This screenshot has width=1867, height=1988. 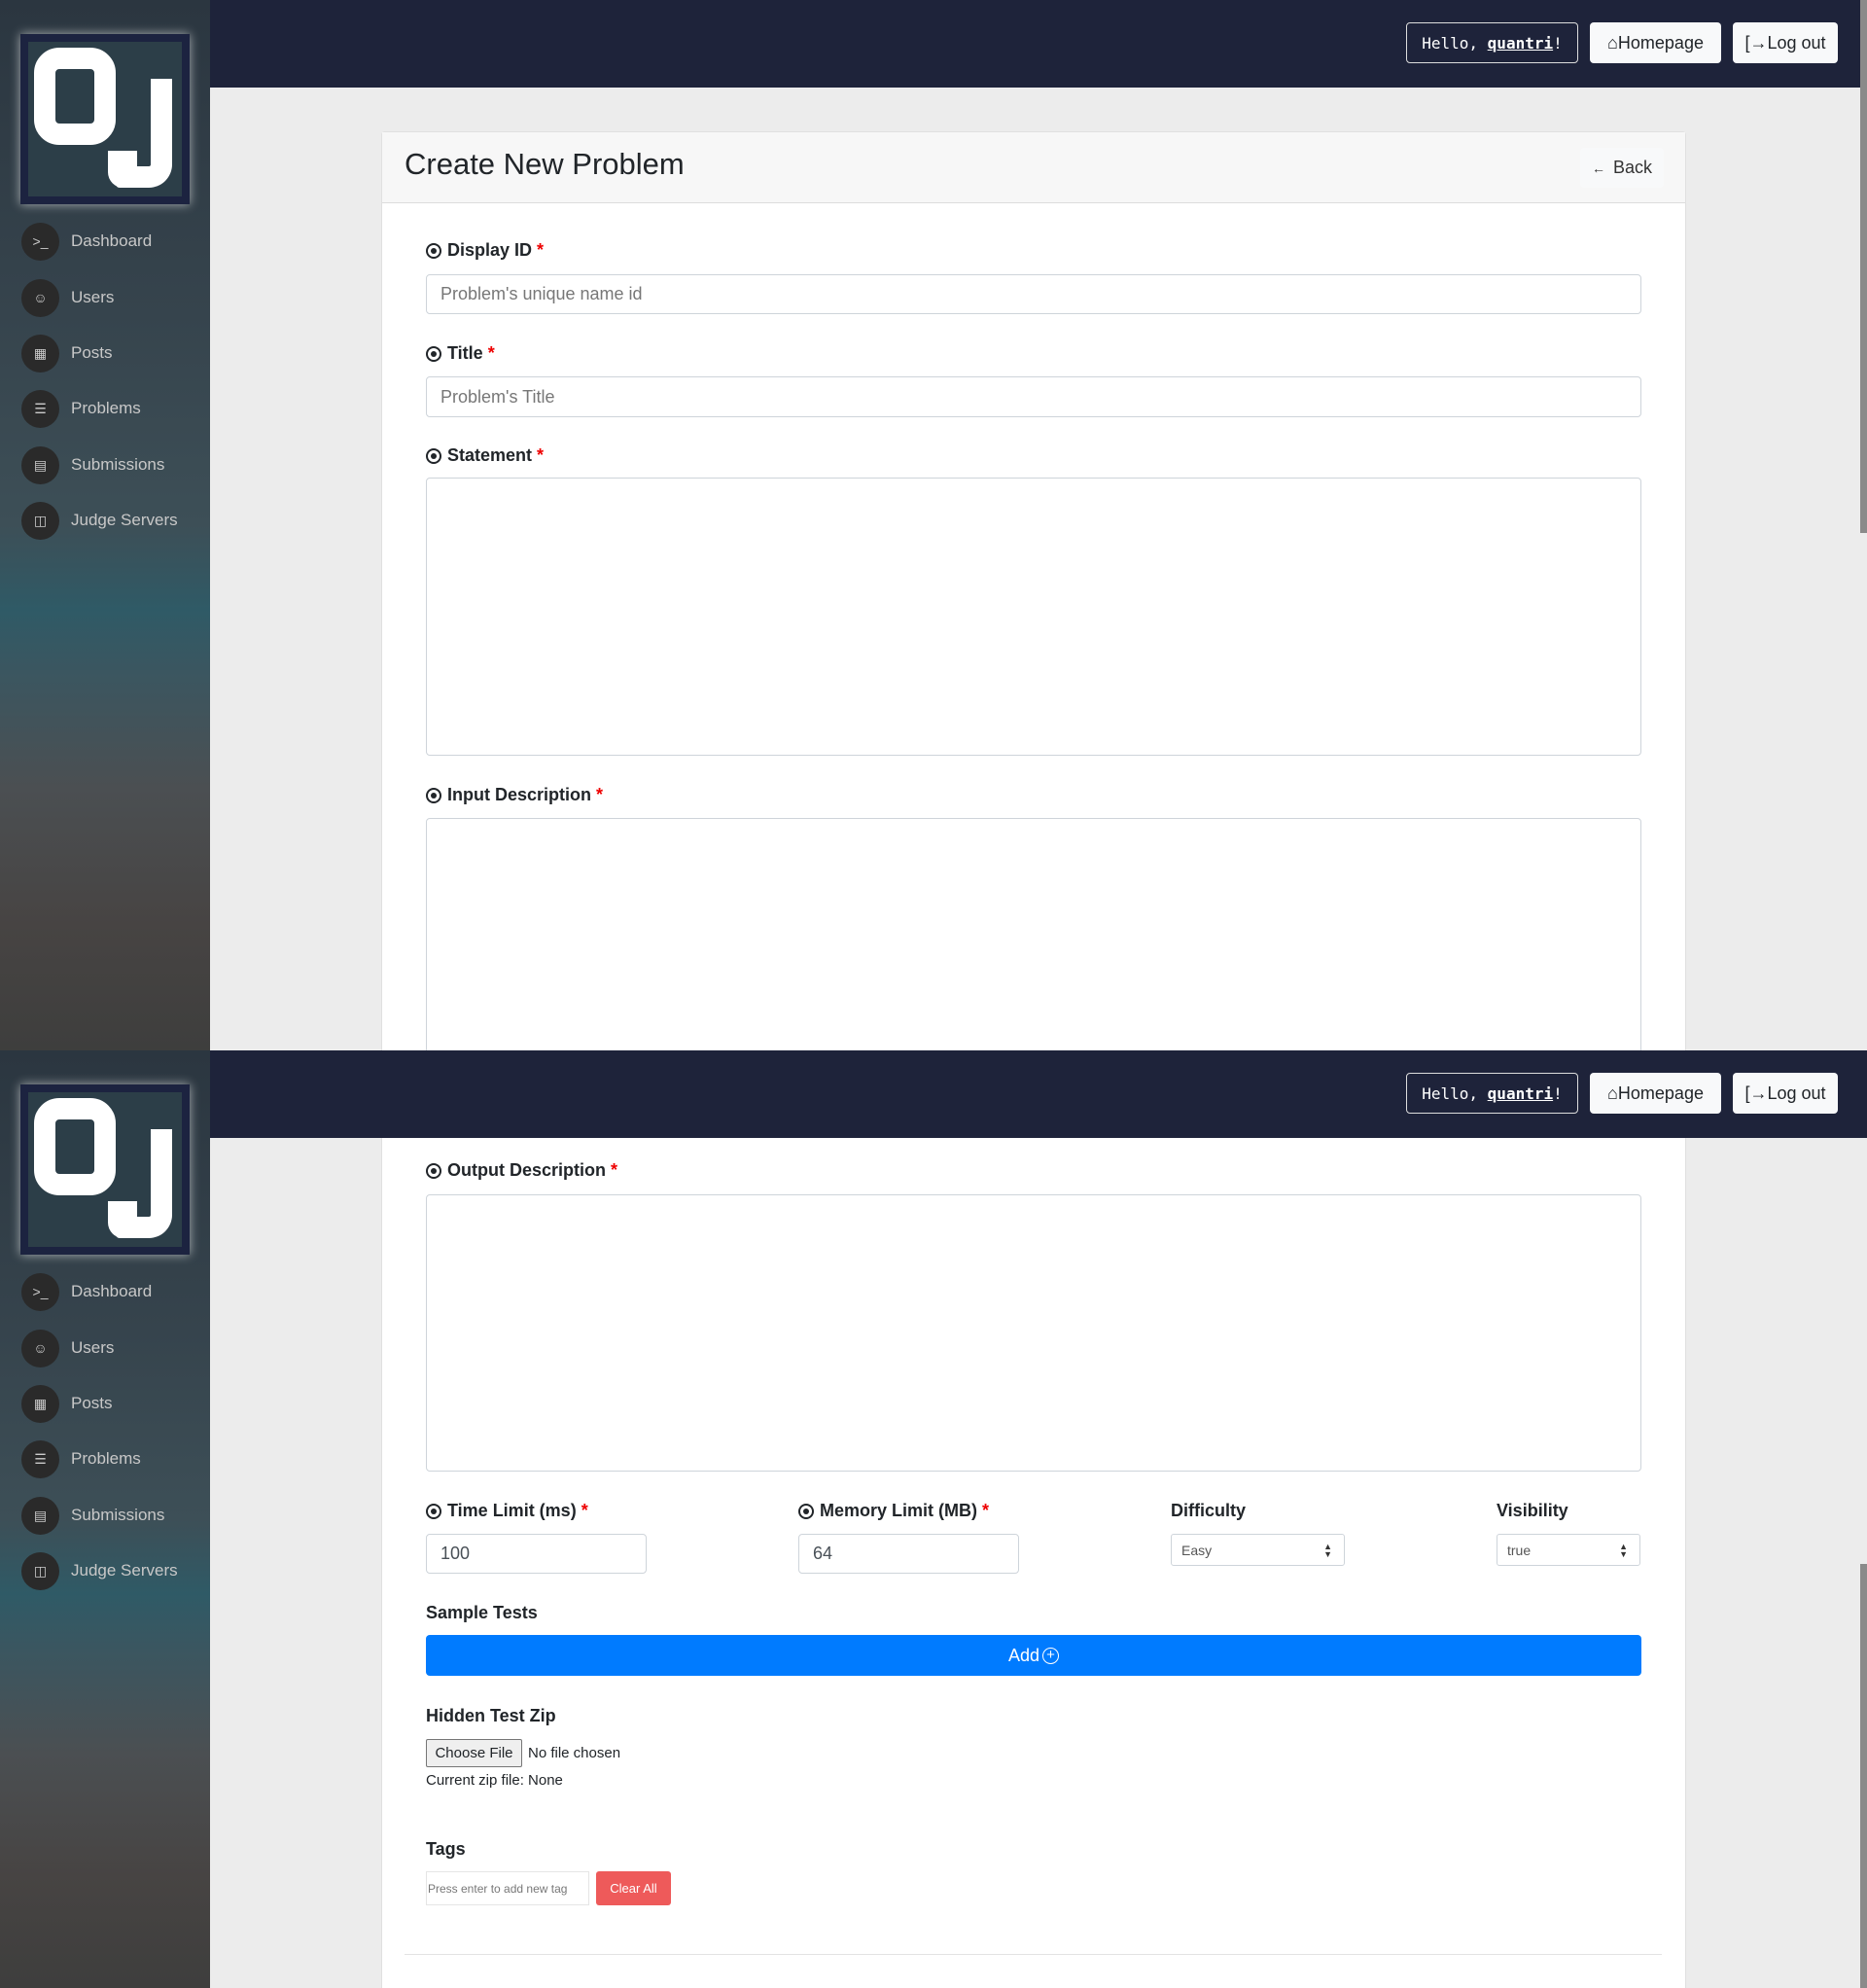 I want to click on time-limit-input: 100, so click(x=536, y=1554).